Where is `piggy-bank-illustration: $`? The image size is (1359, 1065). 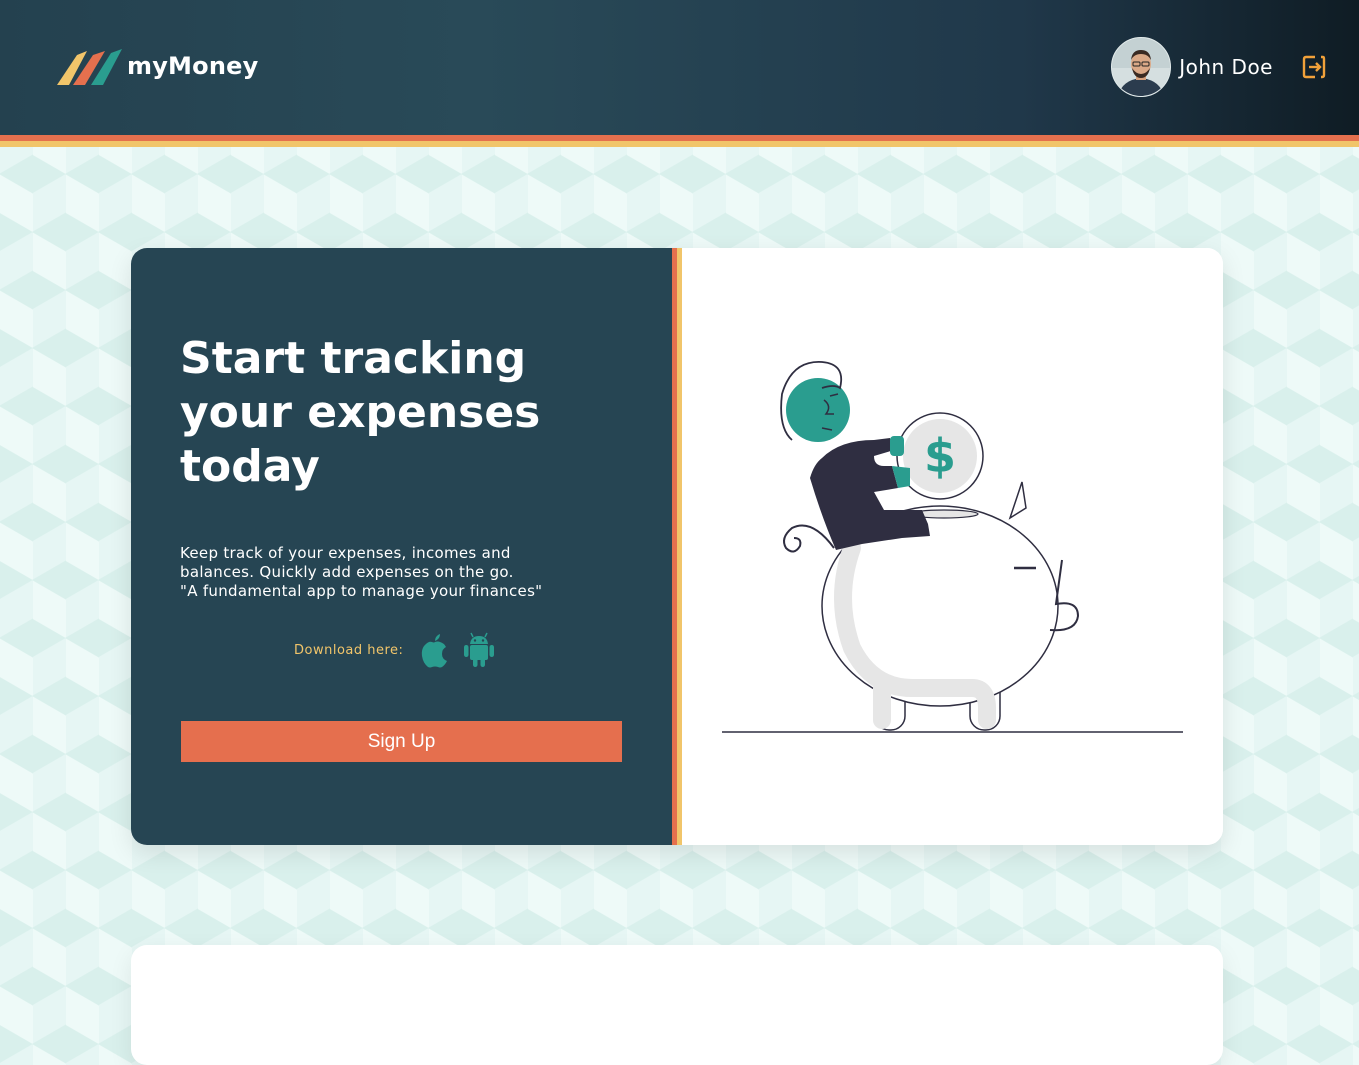 piggy-bank-illustration: $ is located at coordinates (952, 547).